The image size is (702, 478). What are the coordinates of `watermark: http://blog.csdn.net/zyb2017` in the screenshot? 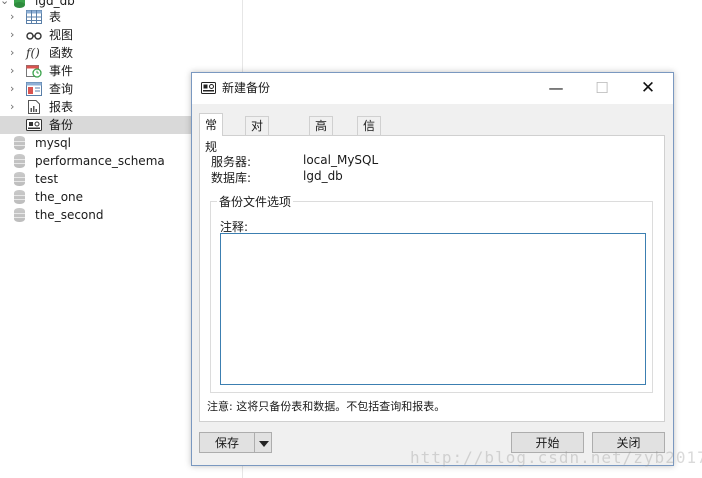 It's located at (556, 457).